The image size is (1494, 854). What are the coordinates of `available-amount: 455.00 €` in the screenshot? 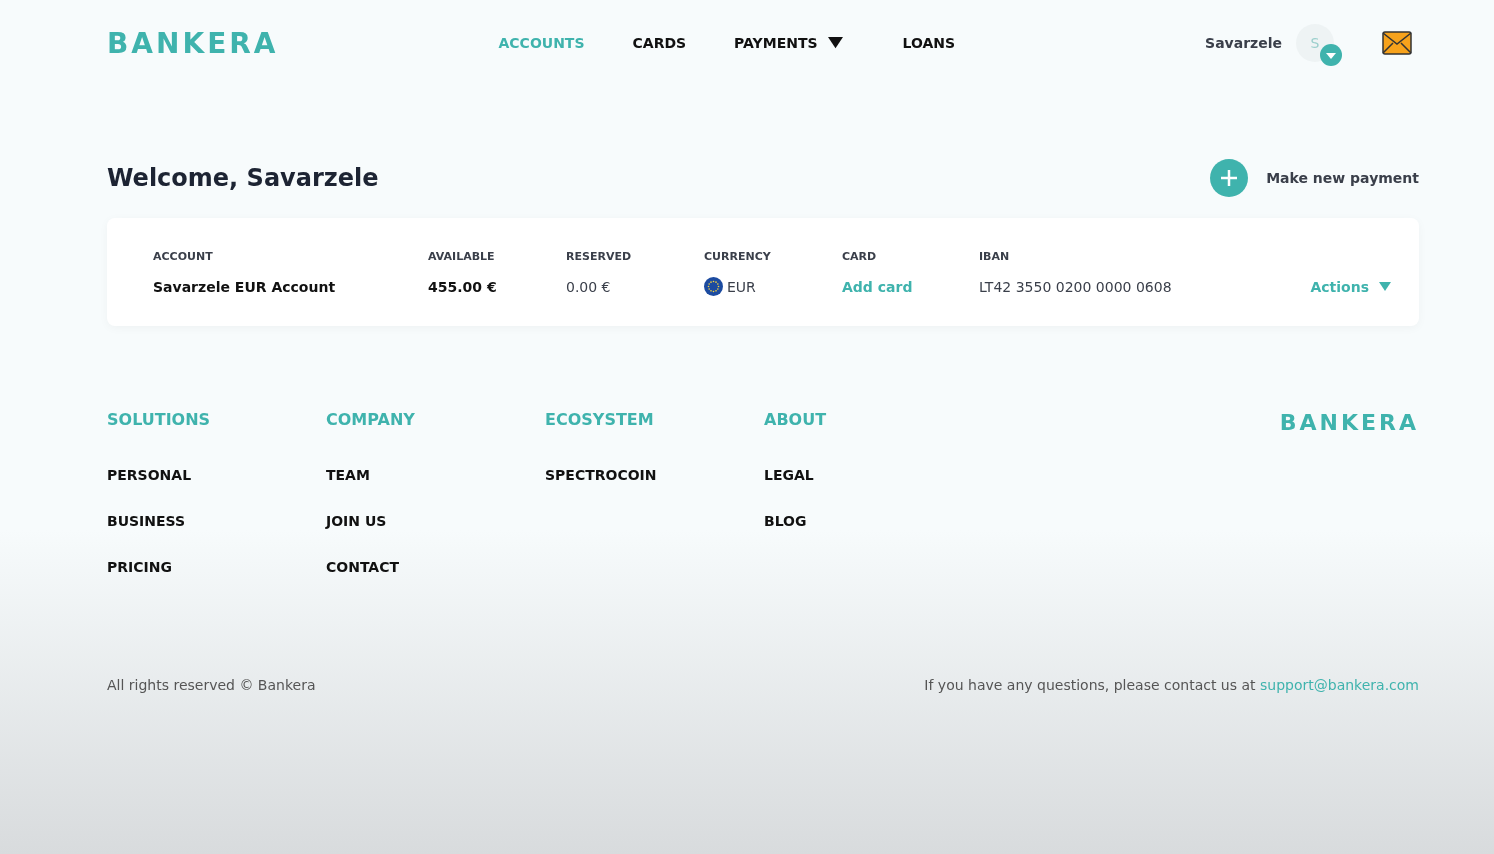 It's located at (463, 286).